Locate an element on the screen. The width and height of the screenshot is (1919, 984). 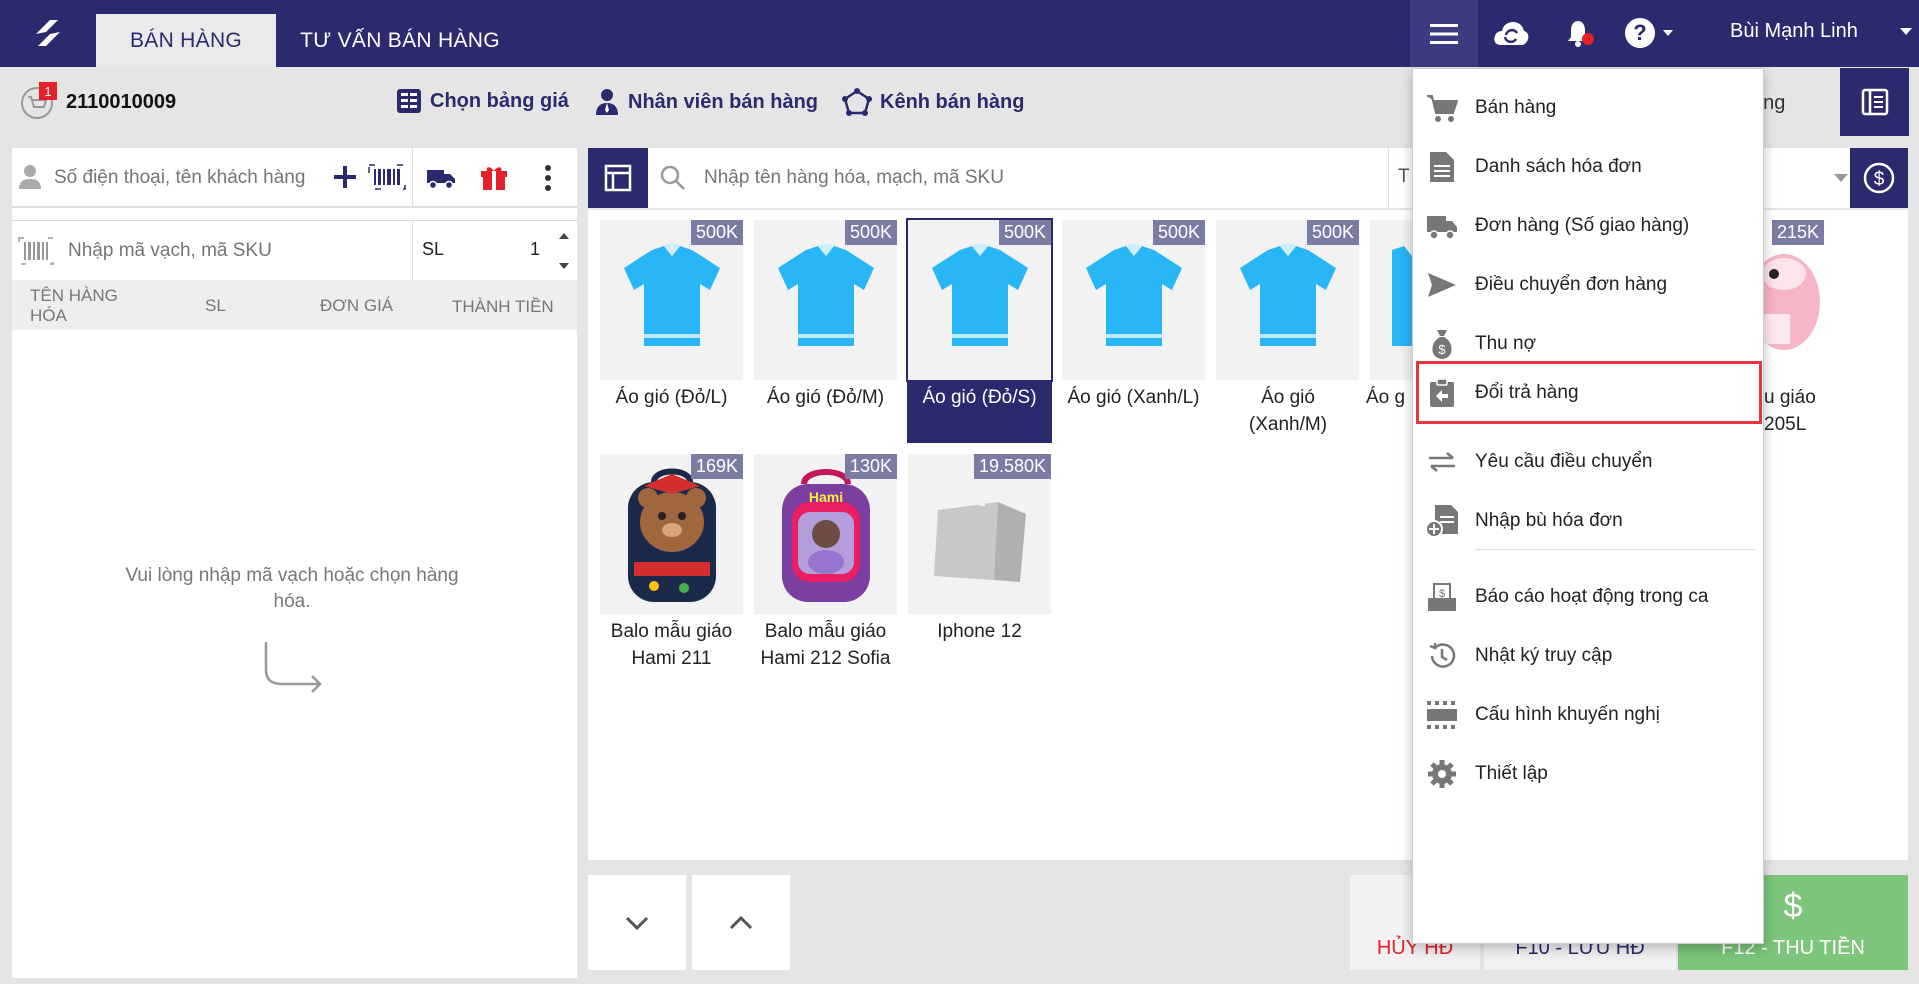
product-name-selected: Áo gió (Đỏ/S) is located at coordinates (979, 411).